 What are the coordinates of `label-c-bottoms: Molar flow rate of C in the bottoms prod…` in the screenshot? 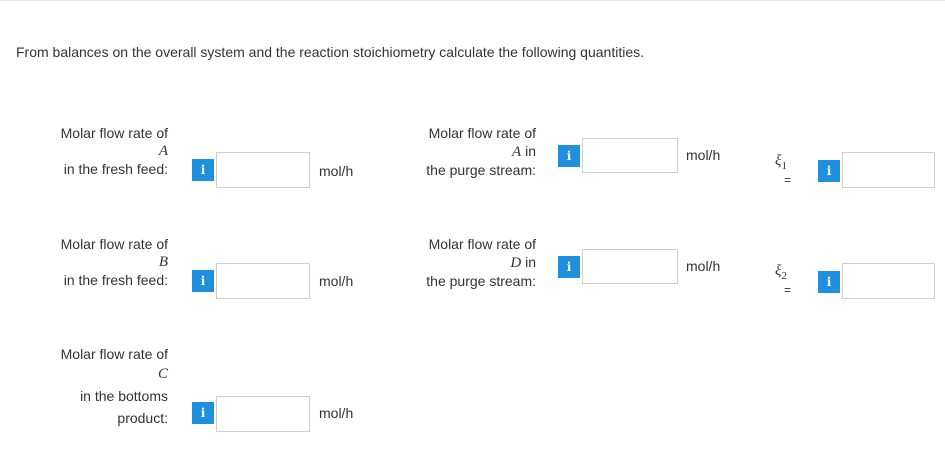 It's located at (114, 386).